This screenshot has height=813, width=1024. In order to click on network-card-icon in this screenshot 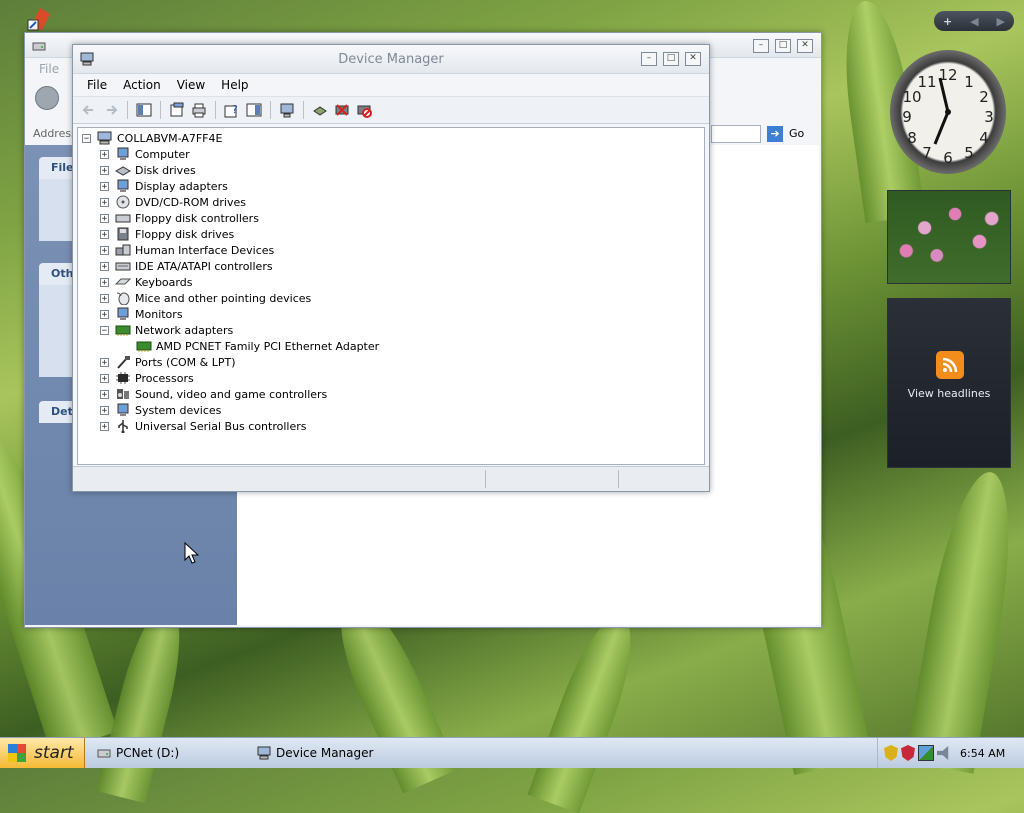, I will do `click(144, 346)`.